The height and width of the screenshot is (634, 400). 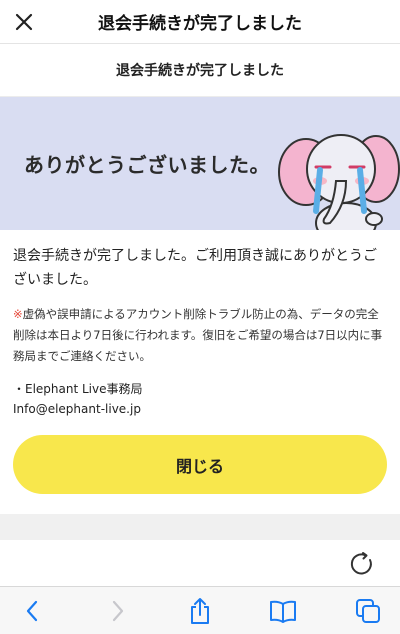 I want to click on browser-toolbar, so click(x=200, y=610).